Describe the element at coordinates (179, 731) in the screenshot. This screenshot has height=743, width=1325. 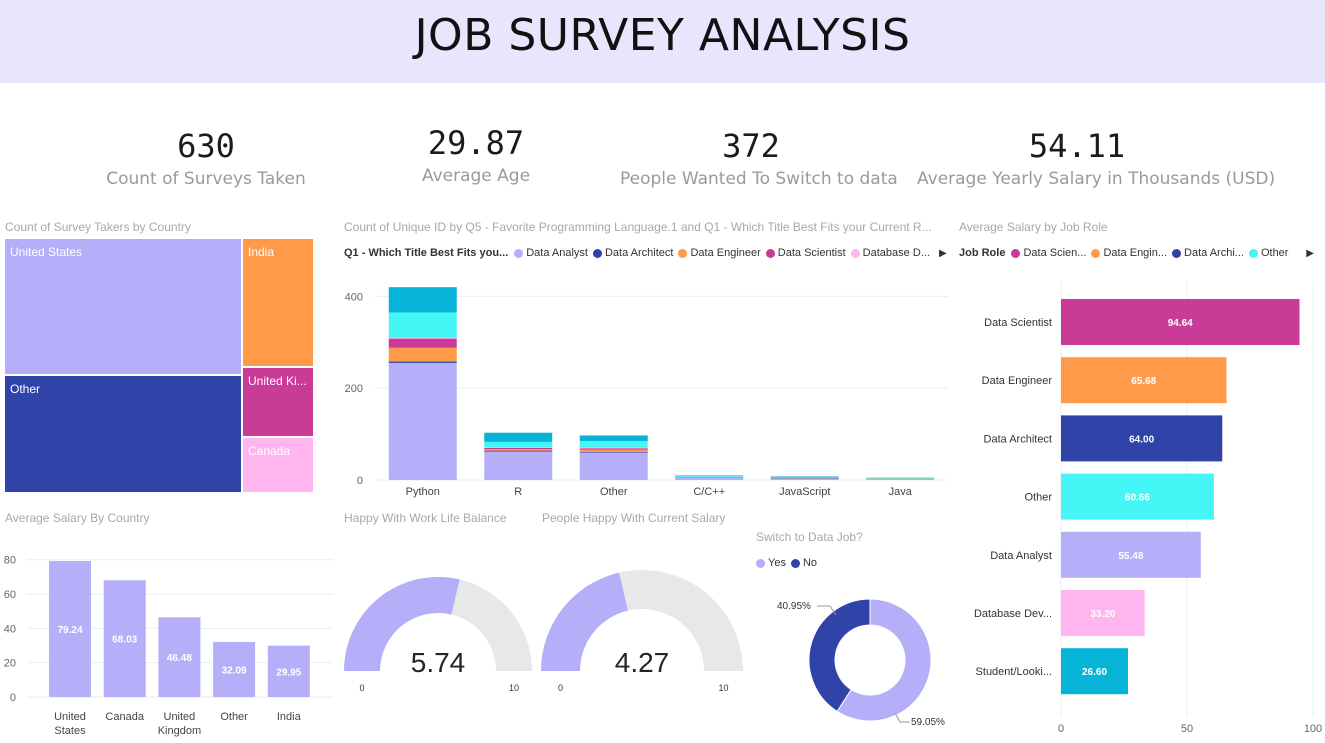
I see `x-tick-label: Kingdom` at that location.